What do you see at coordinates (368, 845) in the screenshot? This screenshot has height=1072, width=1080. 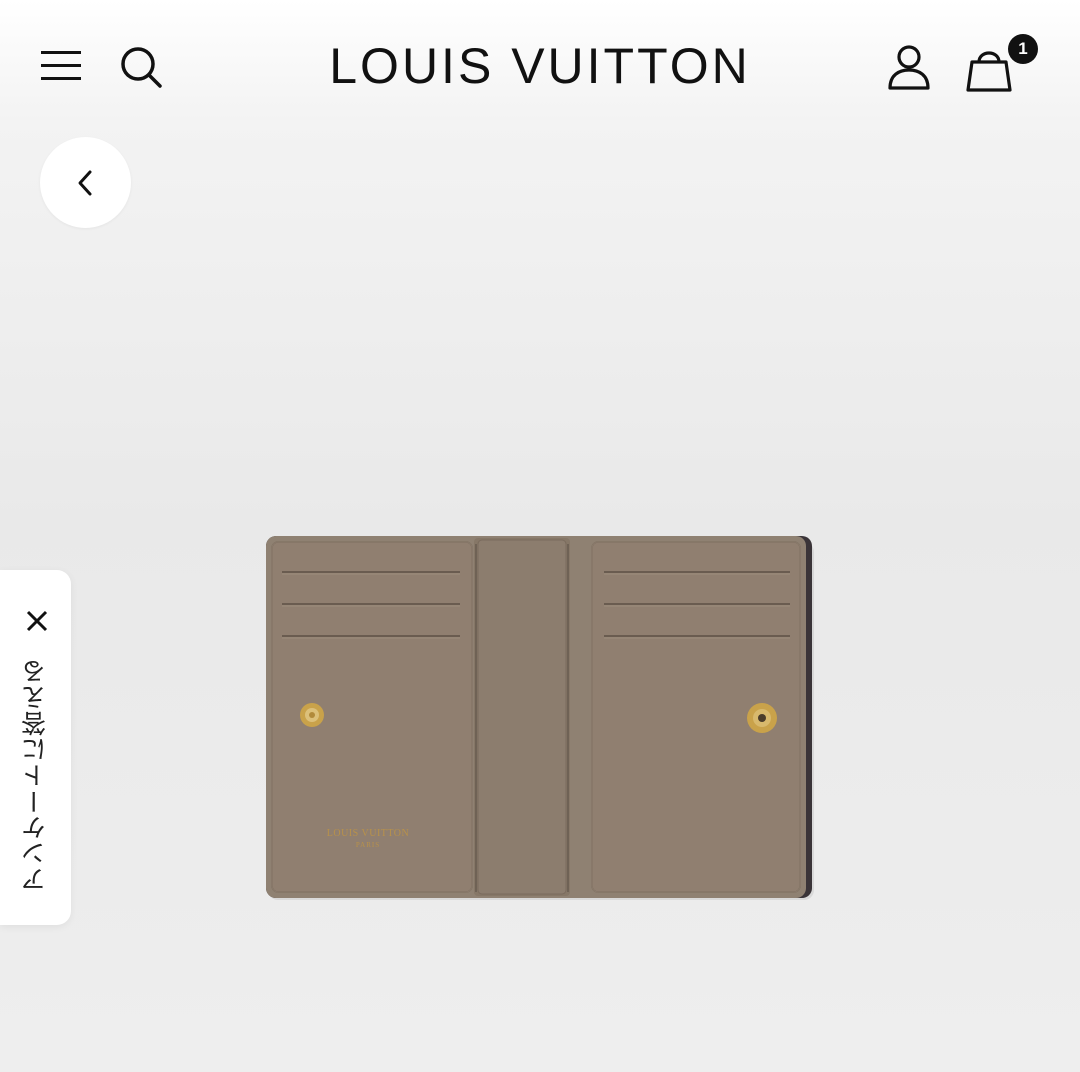 I see `stamp-city: PARIS` at bounding box center [368, 845].